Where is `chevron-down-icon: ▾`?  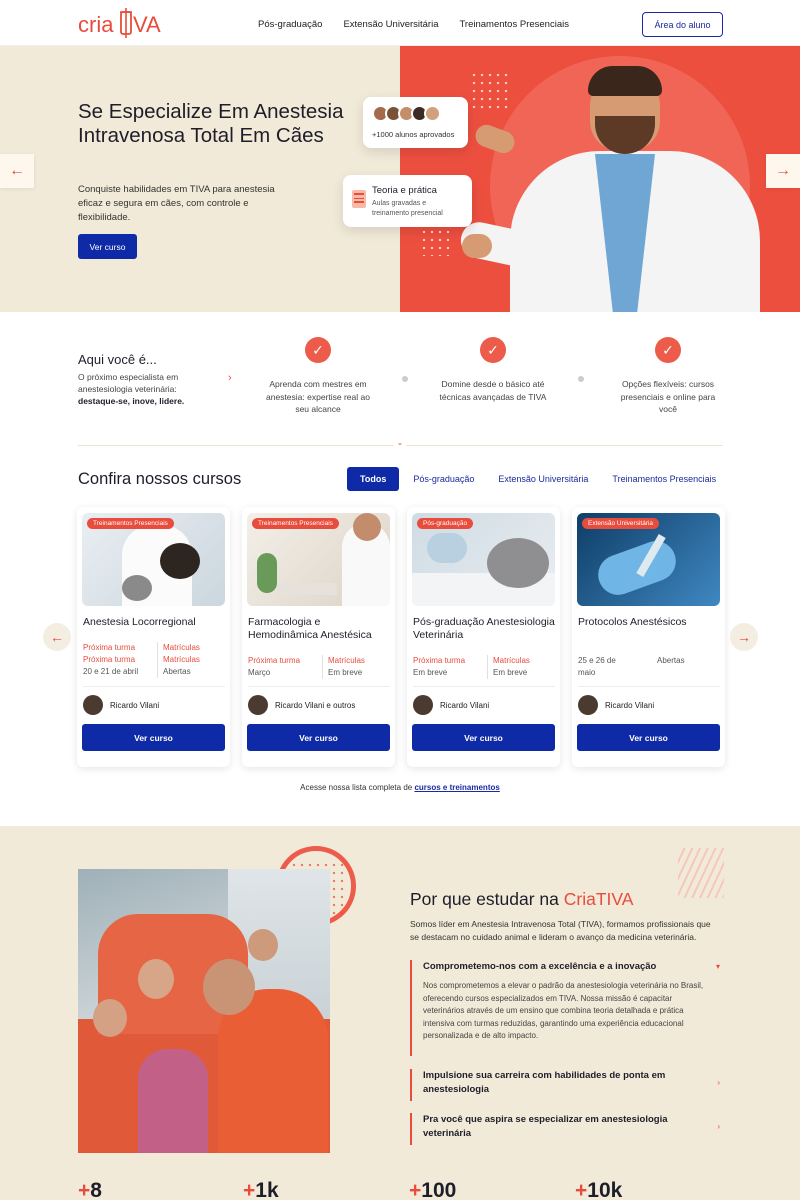
chevron-down-icon: ▾ is located at coordinates (718, 966).